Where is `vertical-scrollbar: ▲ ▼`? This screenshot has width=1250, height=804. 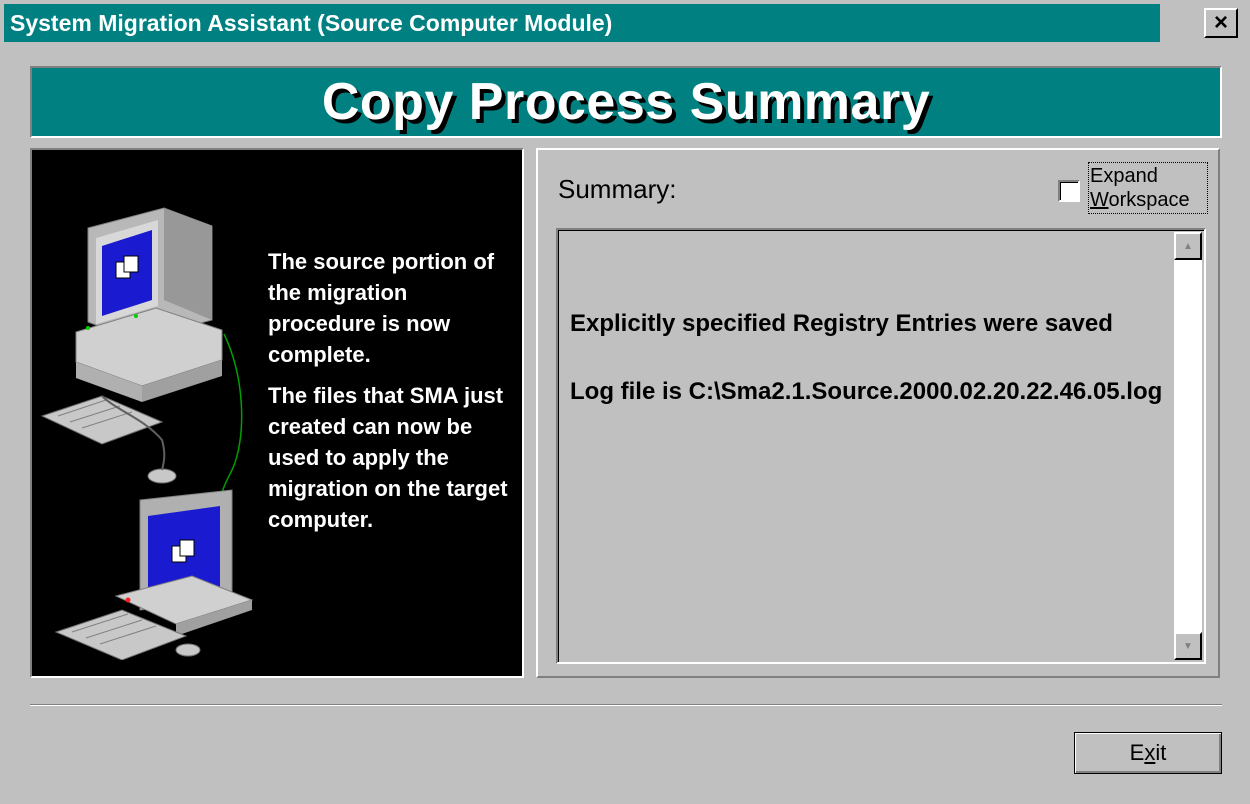
vertical-scrollbar: ▲ ▼ is located at coordinates (1188, 446).